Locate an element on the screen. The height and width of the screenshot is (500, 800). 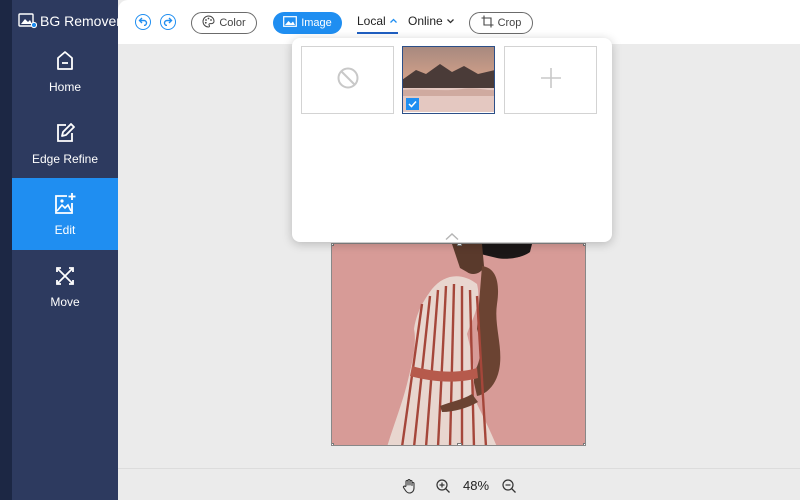
sidebar-item-label: Edit is located at coordinates (65, 229).